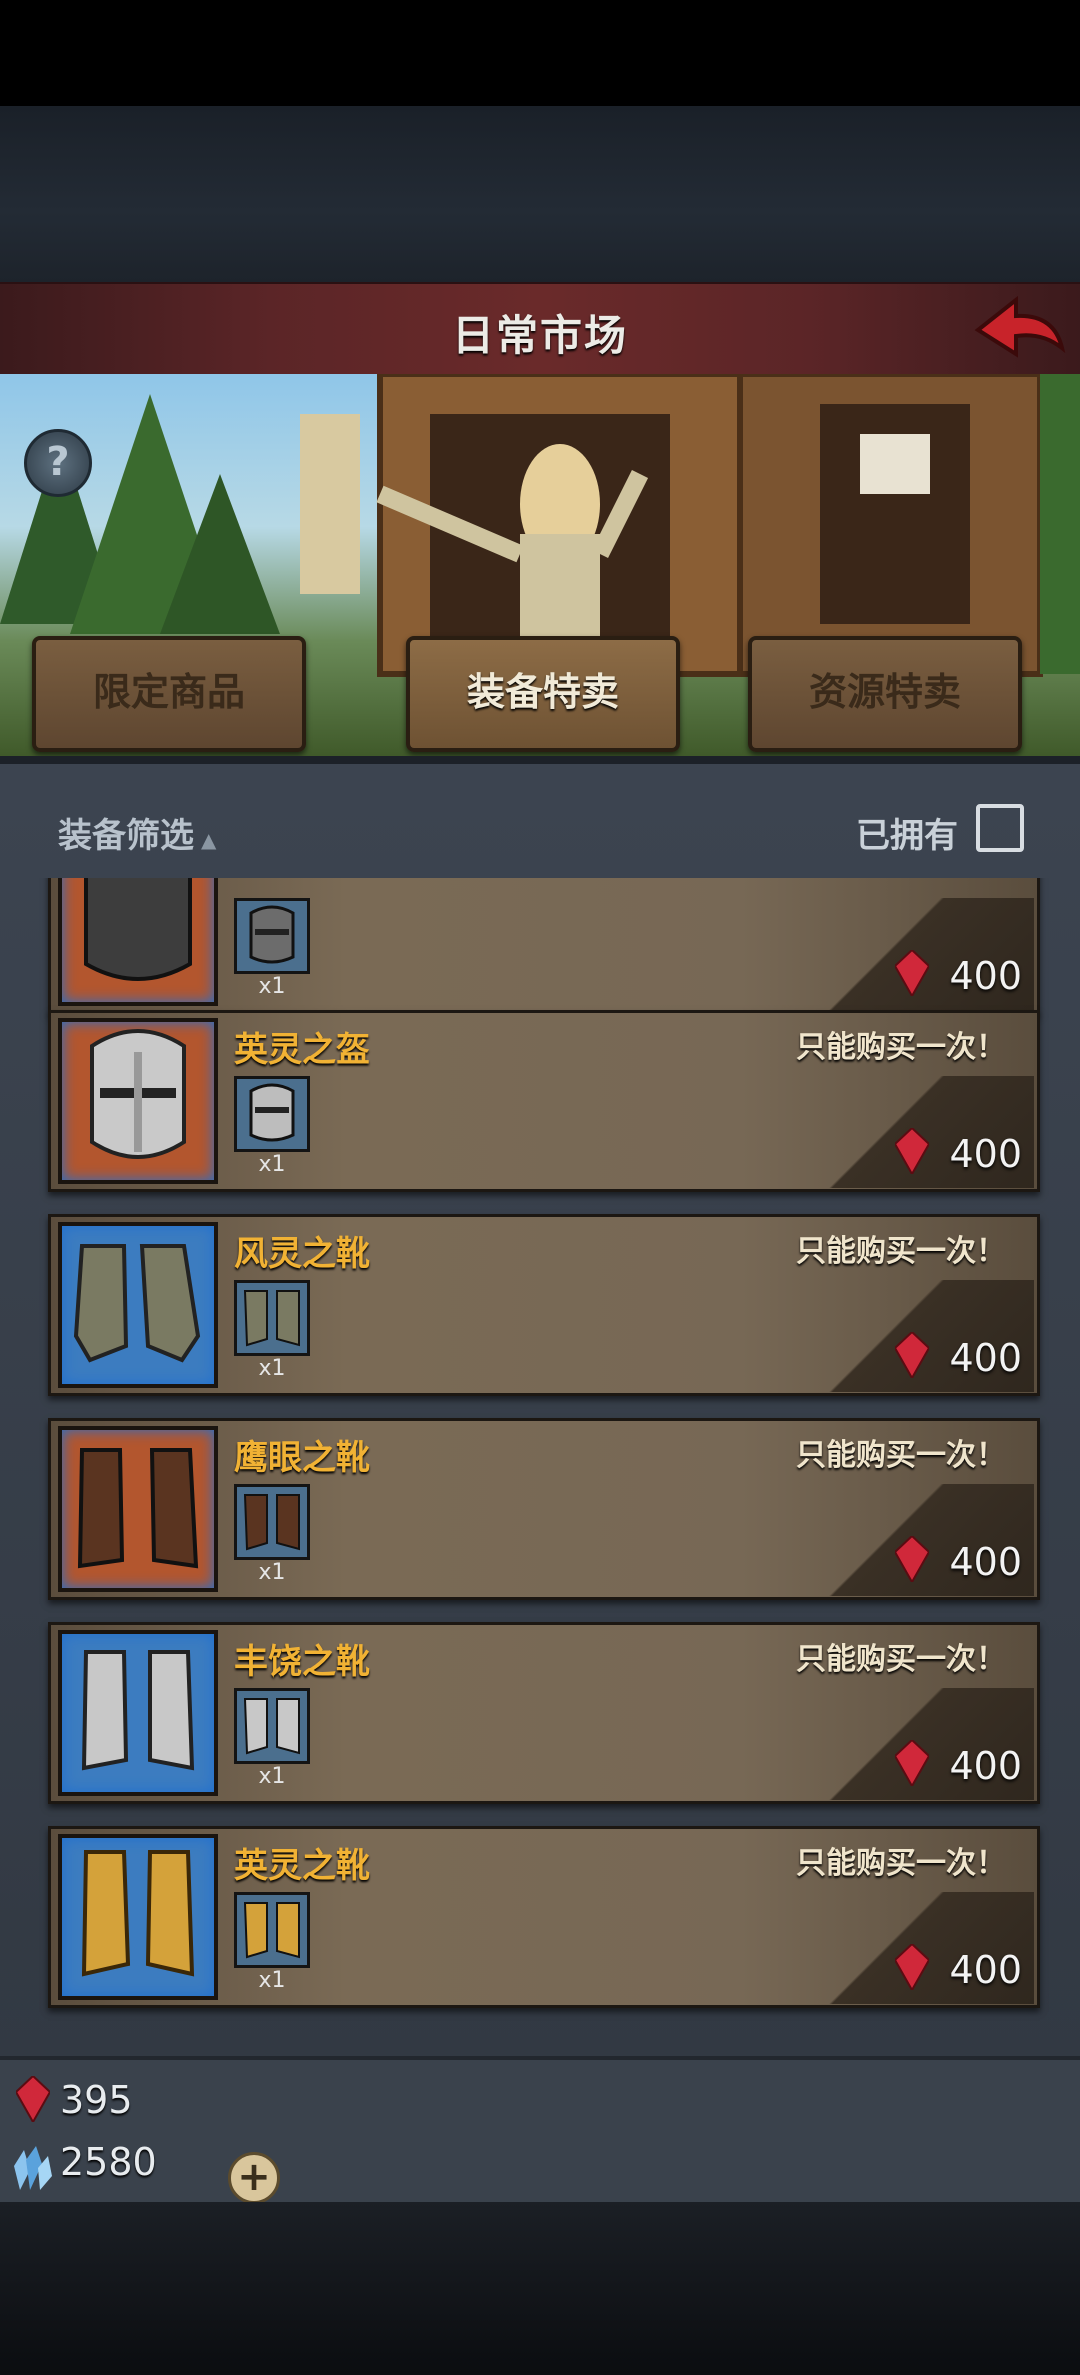 The width and height of the screenshot is (1080, 2375). I want to click on ruby-balance: 395, so click(96, 2100).